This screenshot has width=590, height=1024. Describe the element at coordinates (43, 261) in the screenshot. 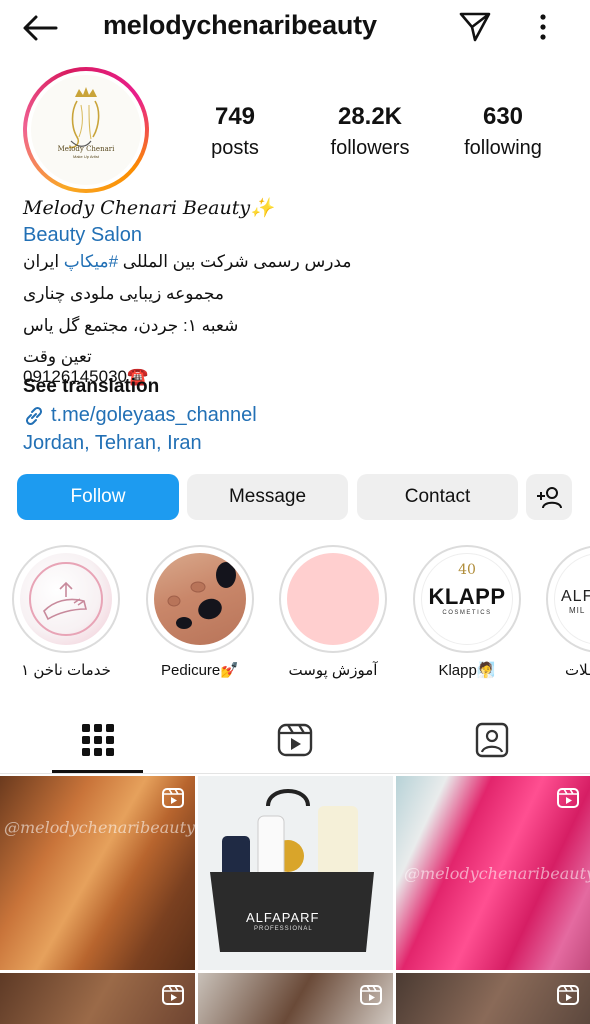

I see `bio-text: ایران` at that location.